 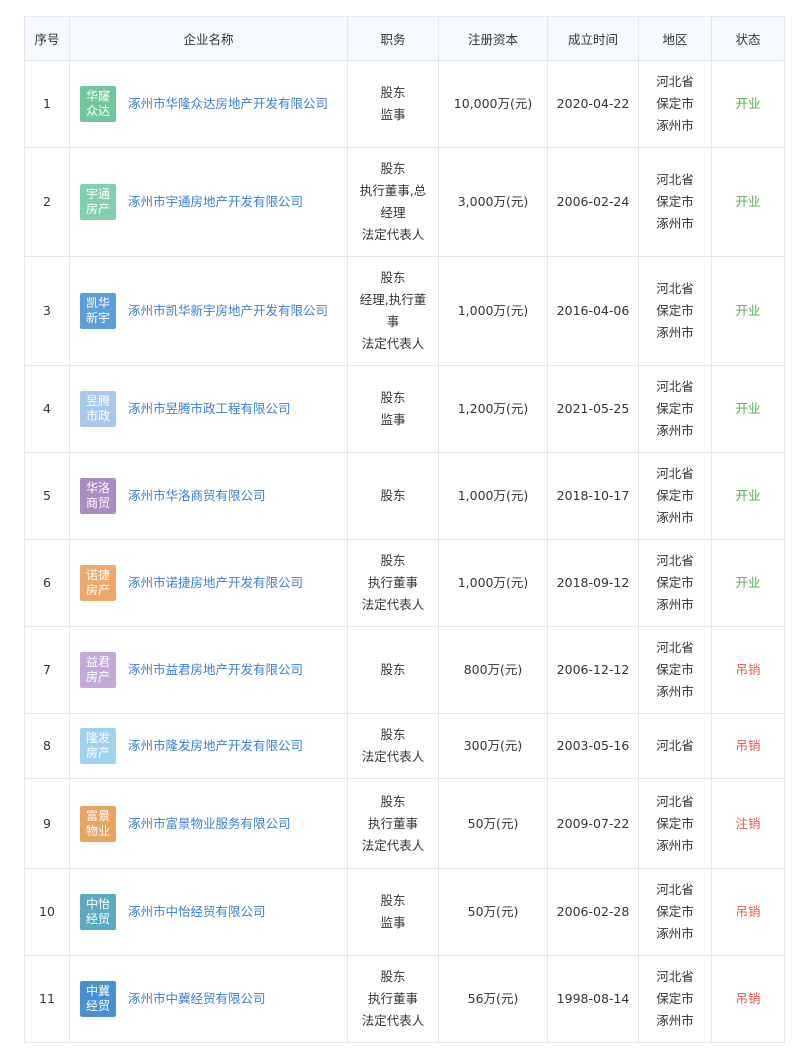 What do you see at coordinates (493, 202) in the screenshot?
I see `registered-capital: 3,000万(元)` at bounding box center [493, 202].